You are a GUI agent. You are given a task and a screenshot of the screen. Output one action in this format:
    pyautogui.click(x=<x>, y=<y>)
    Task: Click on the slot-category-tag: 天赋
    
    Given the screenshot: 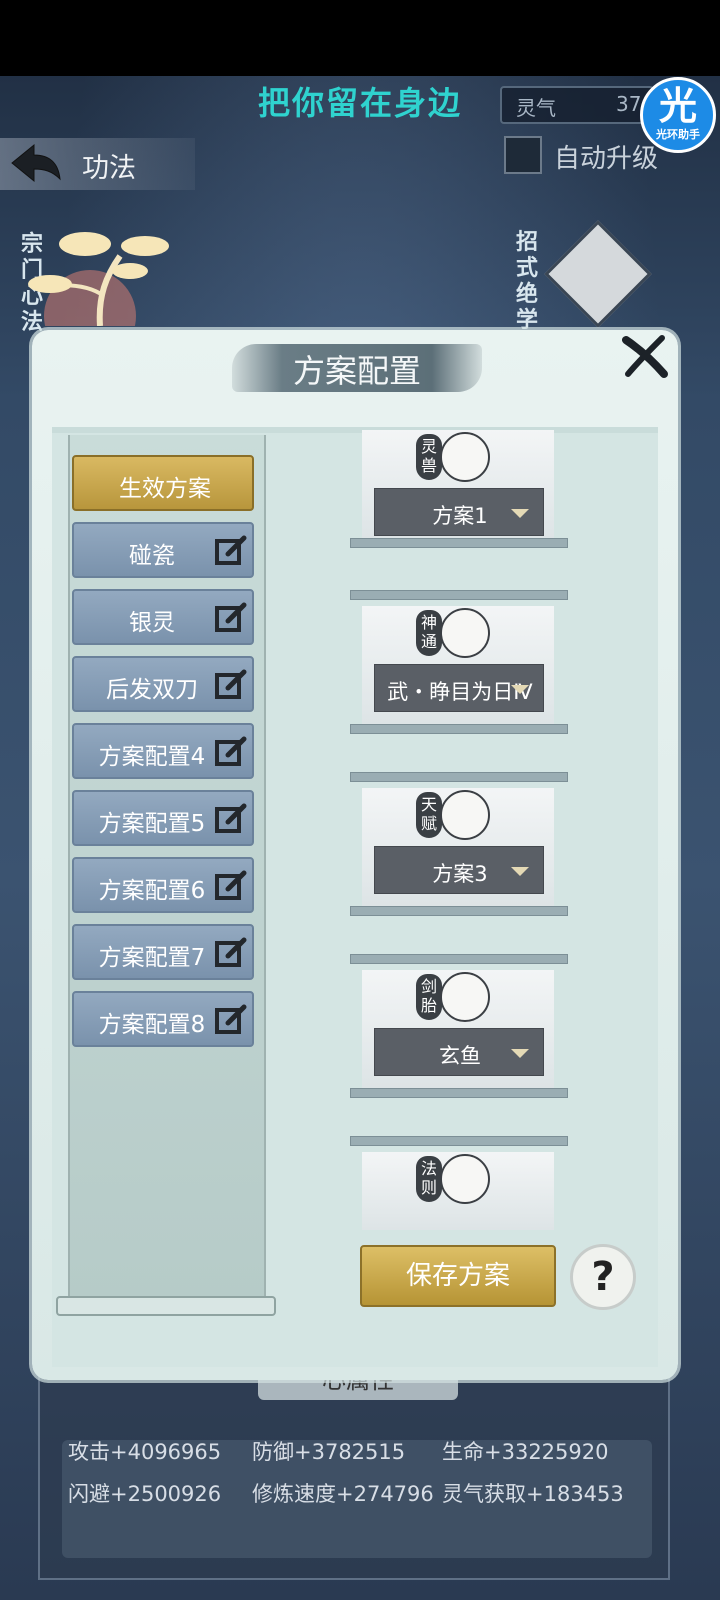 What is the action you would take?
    pyautogui.click(x=429, y=815)
    